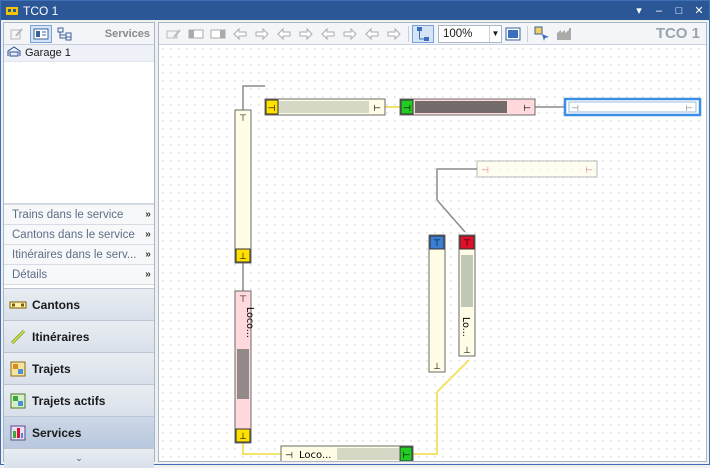 The width and height of the screenshot is (710, 468). What do you see at coordinates (18, 369) in the screenshot?
I see `trajets-icon` at bounding box center [18, 369].